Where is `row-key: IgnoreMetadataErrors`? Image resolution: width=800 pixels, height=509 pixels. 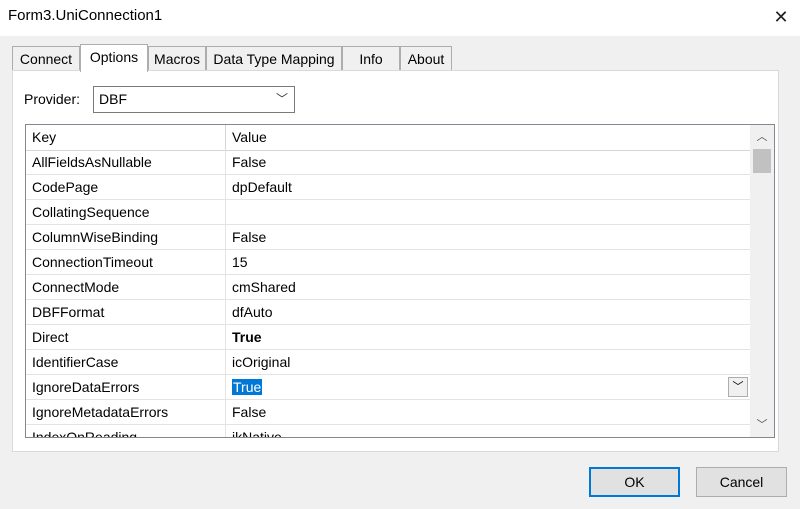
row-key: IgnoreMetadataErrors is located at coordinates (126, 412).